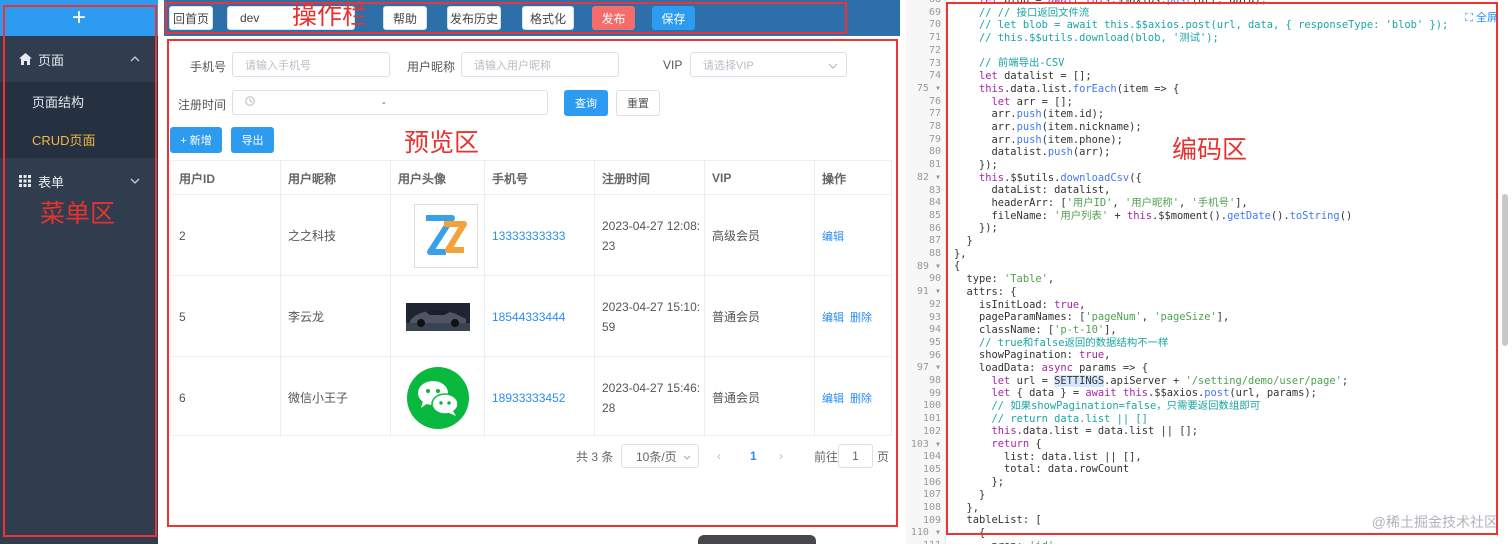 The width and height of the screenshot is (1512, 544). Describe the element at coordinates (925, 533) in the screenshot. I see `line-number: 110 ▾` at that location.